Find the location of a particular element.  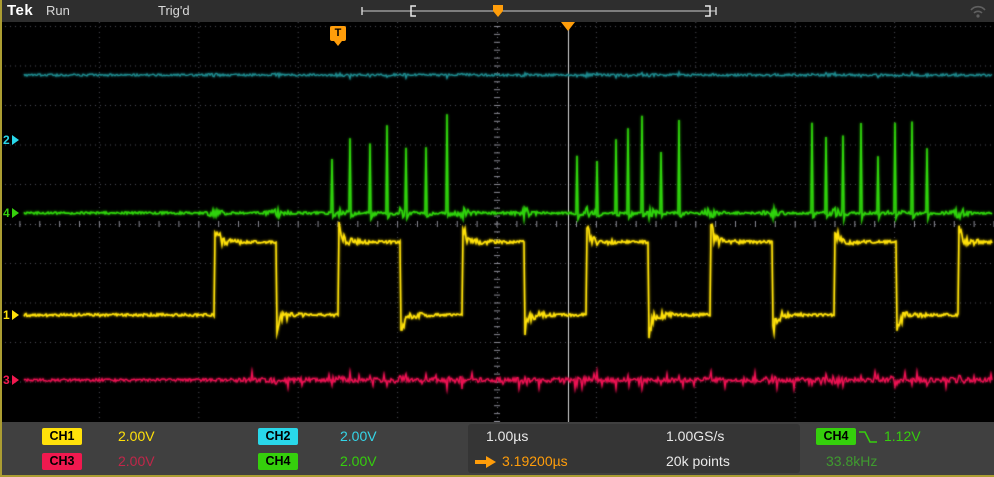

trigger-time-flag: T is located at coordinates (338, 36).